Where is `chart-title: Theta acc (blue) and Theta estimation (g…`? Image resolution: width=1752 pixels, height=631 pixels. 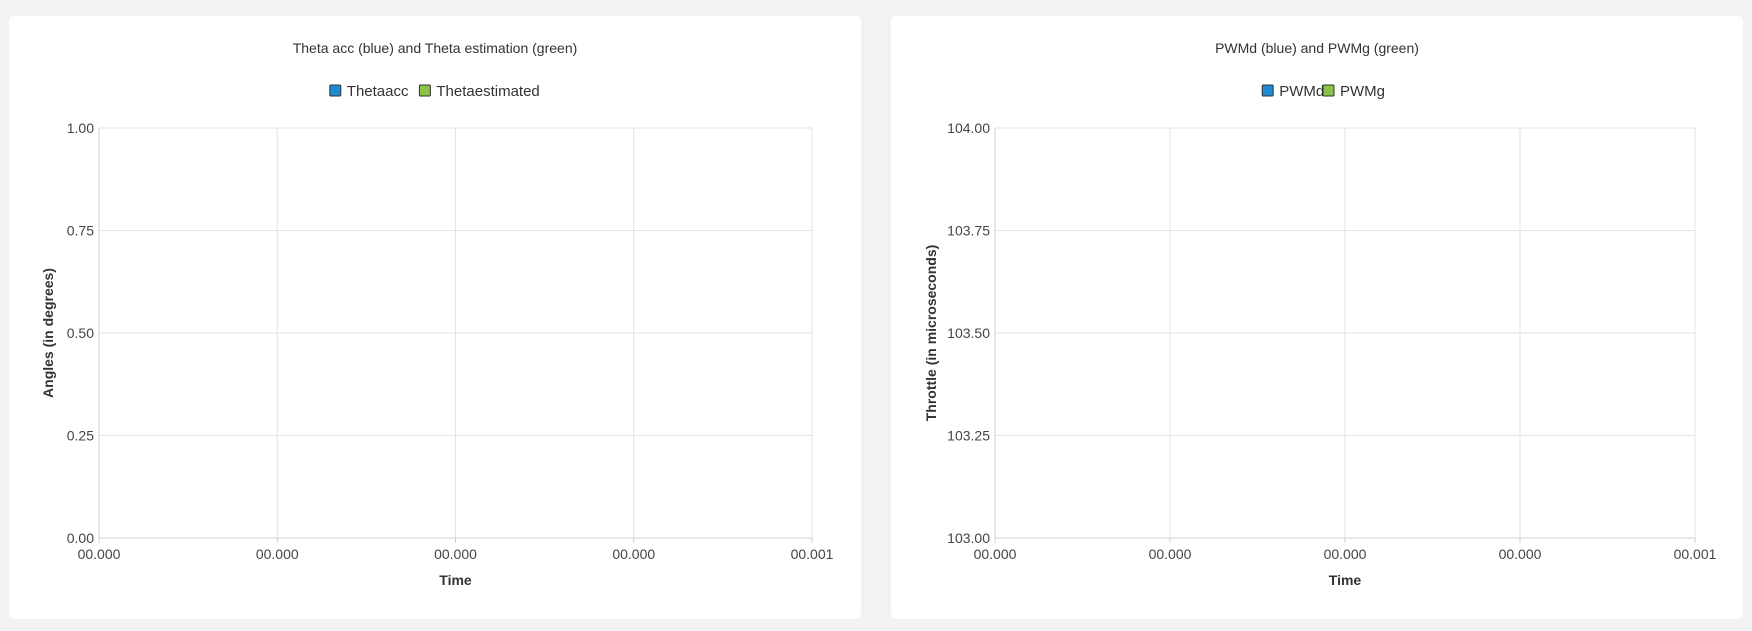 chart-title: Theta acc (blue) and Theta estimation (g… is located at coordinates (435, 48).